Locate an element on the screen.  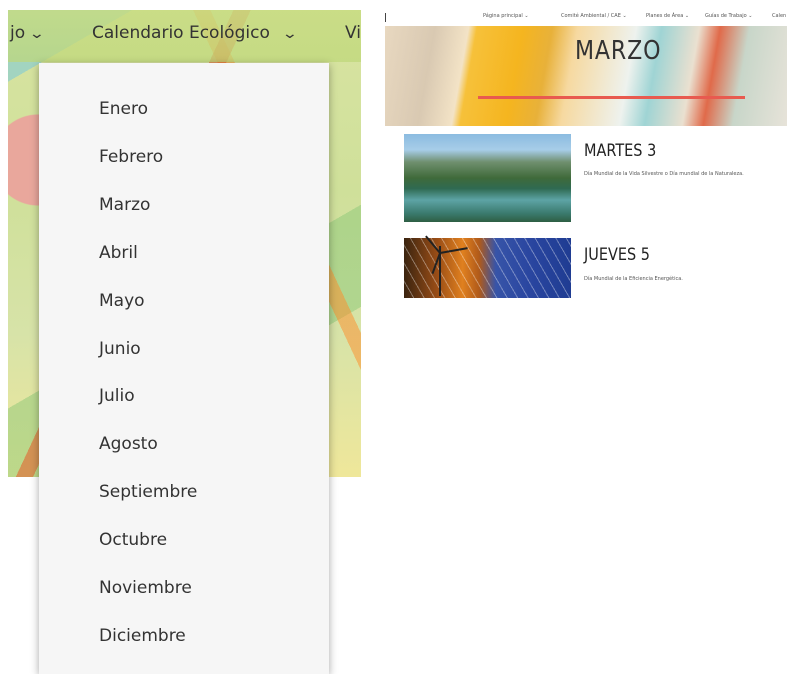
top-white-strip is located at coordinates (393, 5).